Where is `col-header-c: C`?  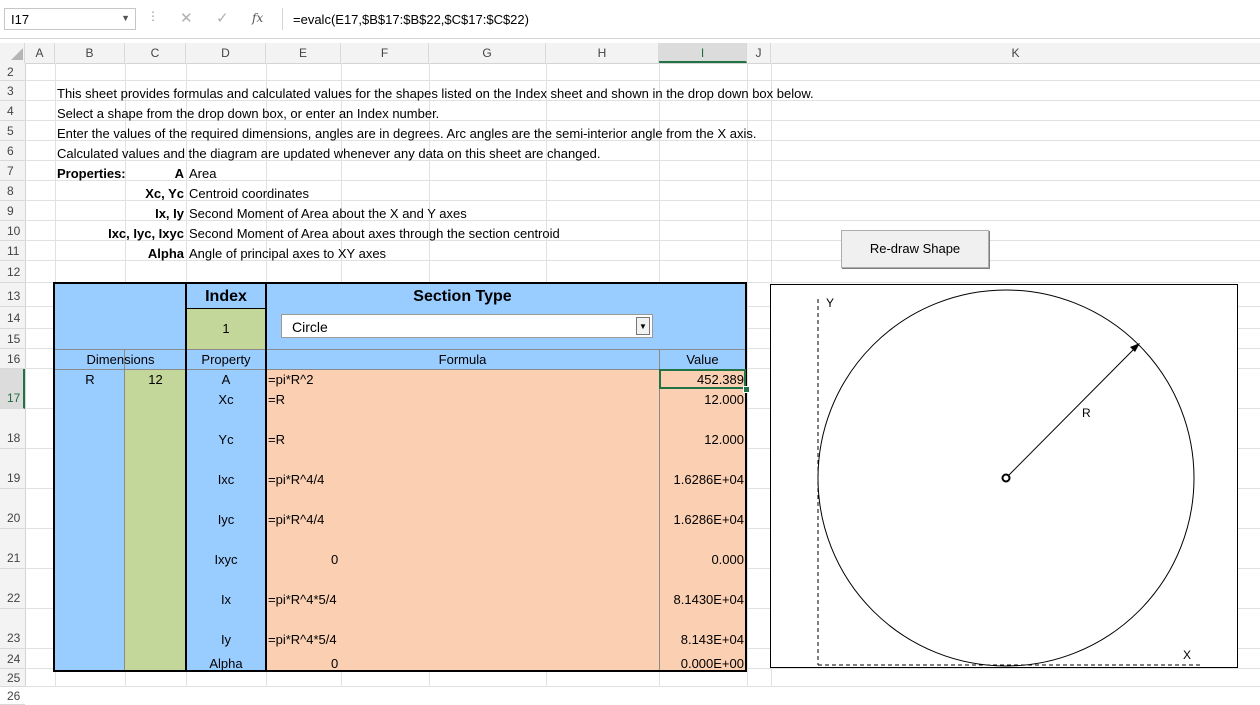
col-header-c: C is located at coordinates (155, 53).